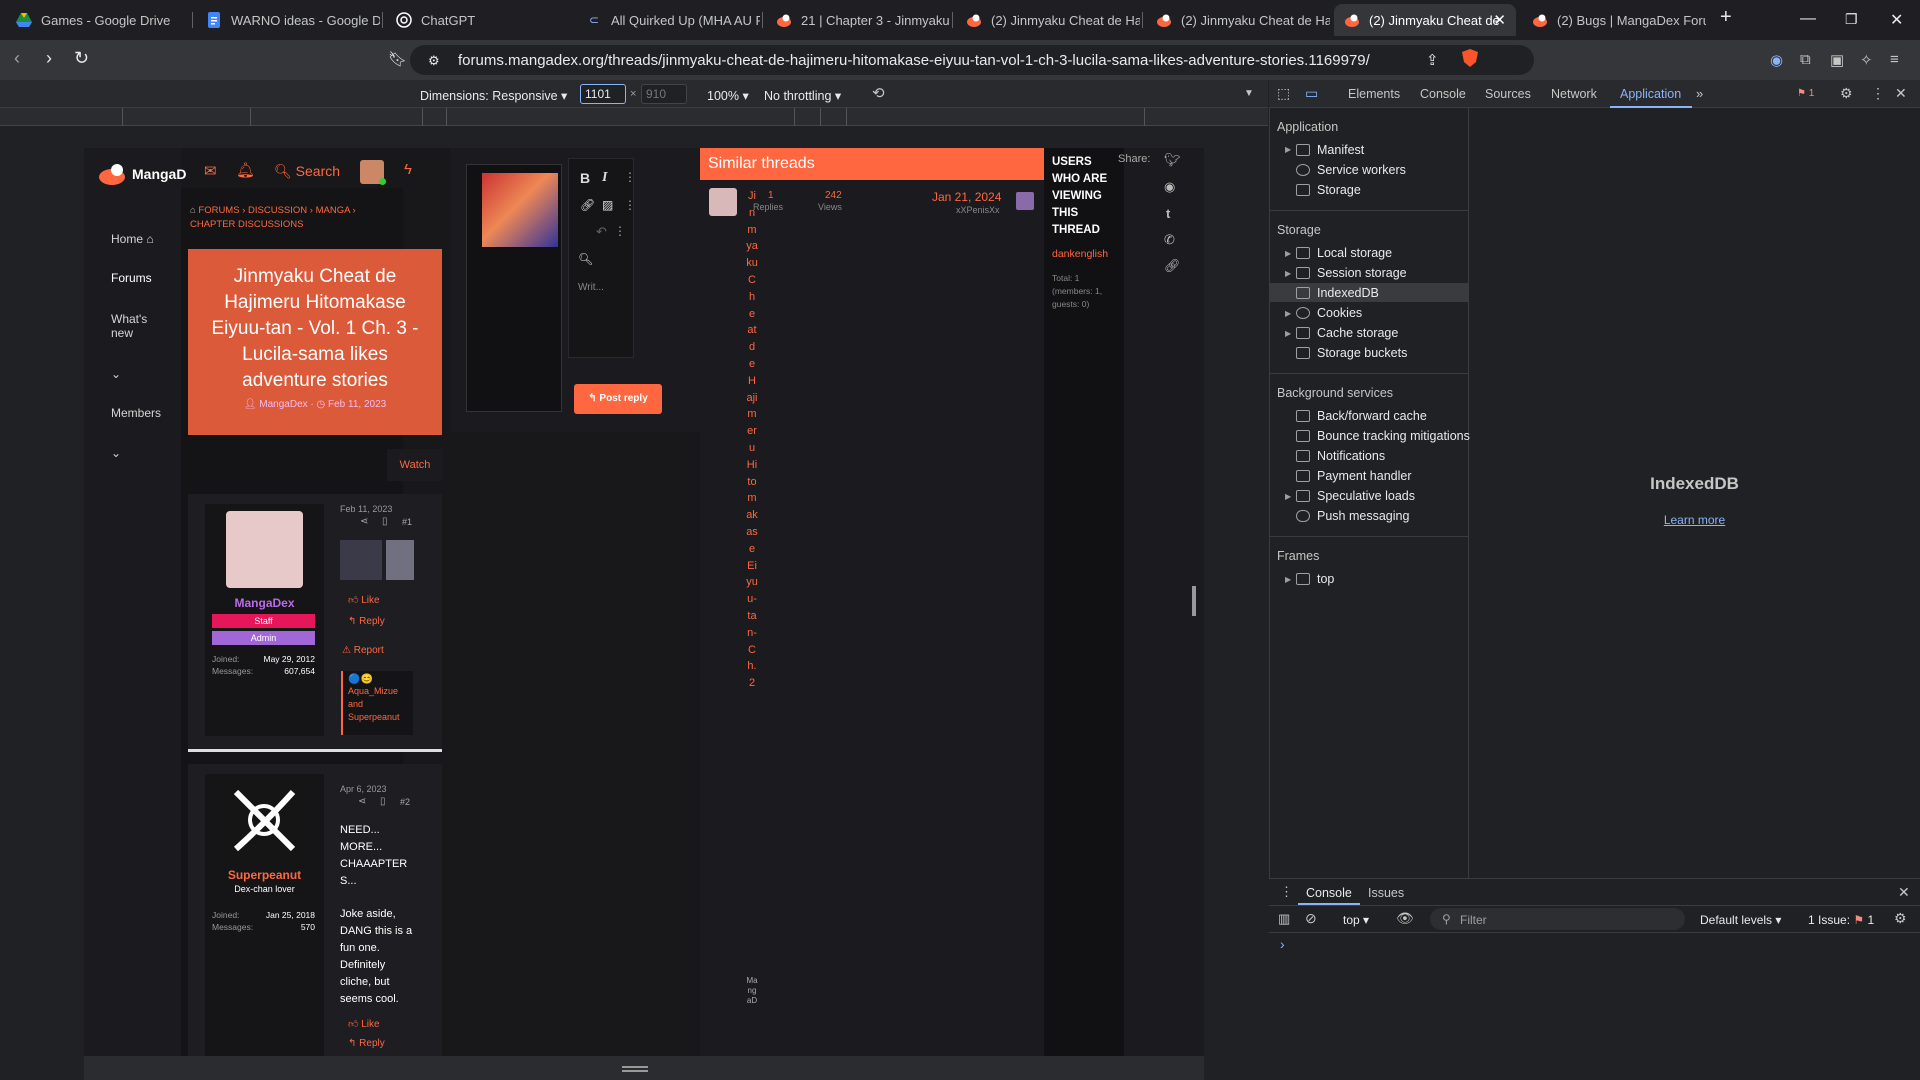 The image size is (1920, 1080). What do you see at coordinates (408, 169) in the screenshot?
I see `bolt-icon: ϟ` at bounding box center [408, 169].